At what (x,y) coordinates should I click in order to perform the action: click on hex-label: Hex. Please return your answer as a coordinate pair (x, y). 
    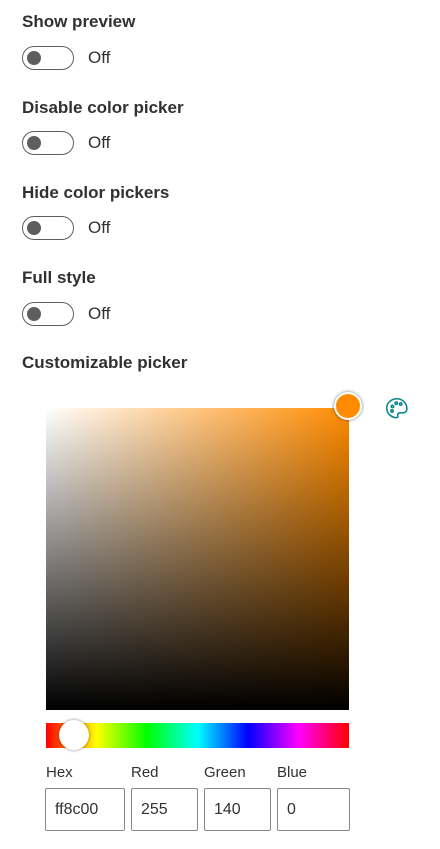
    Looking at the image, I should click on (59, 772).